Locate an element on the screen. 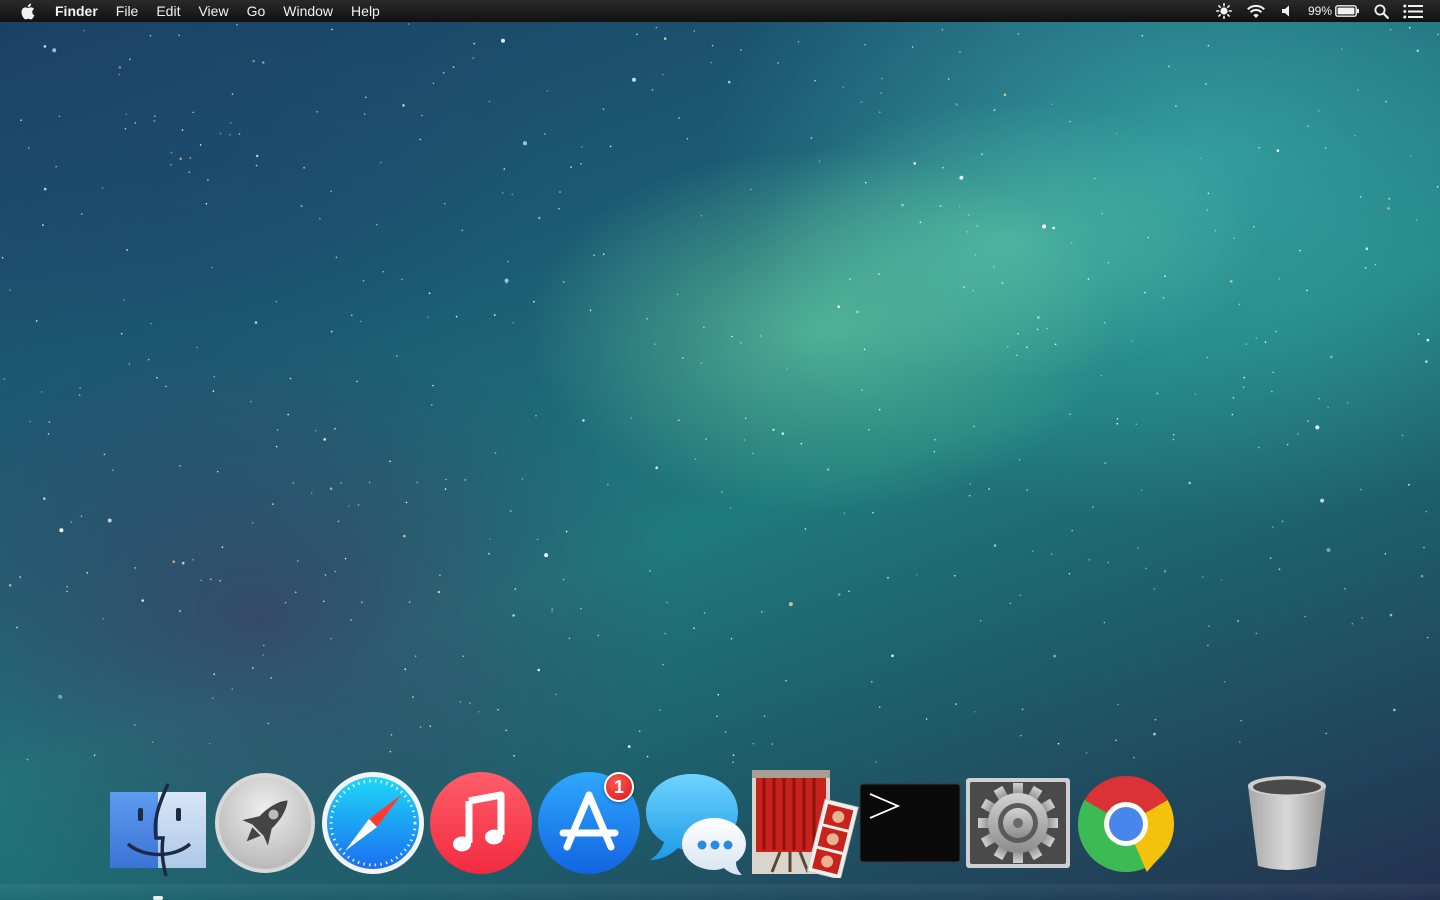 This screenshot has height=900, width=1440. compass-icon is located at coordinates (373, 823).